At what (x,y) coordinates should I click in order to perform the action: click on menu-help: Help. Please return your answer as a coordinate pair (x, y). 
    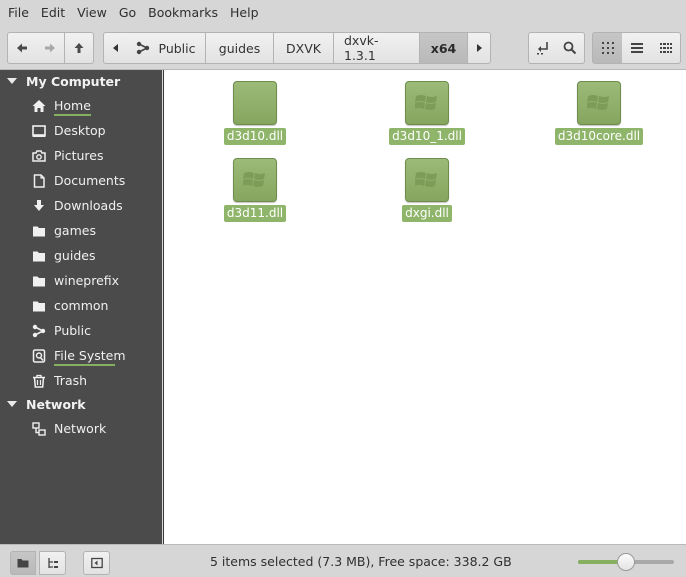
    Looking at the image, I should click on (244, 13).